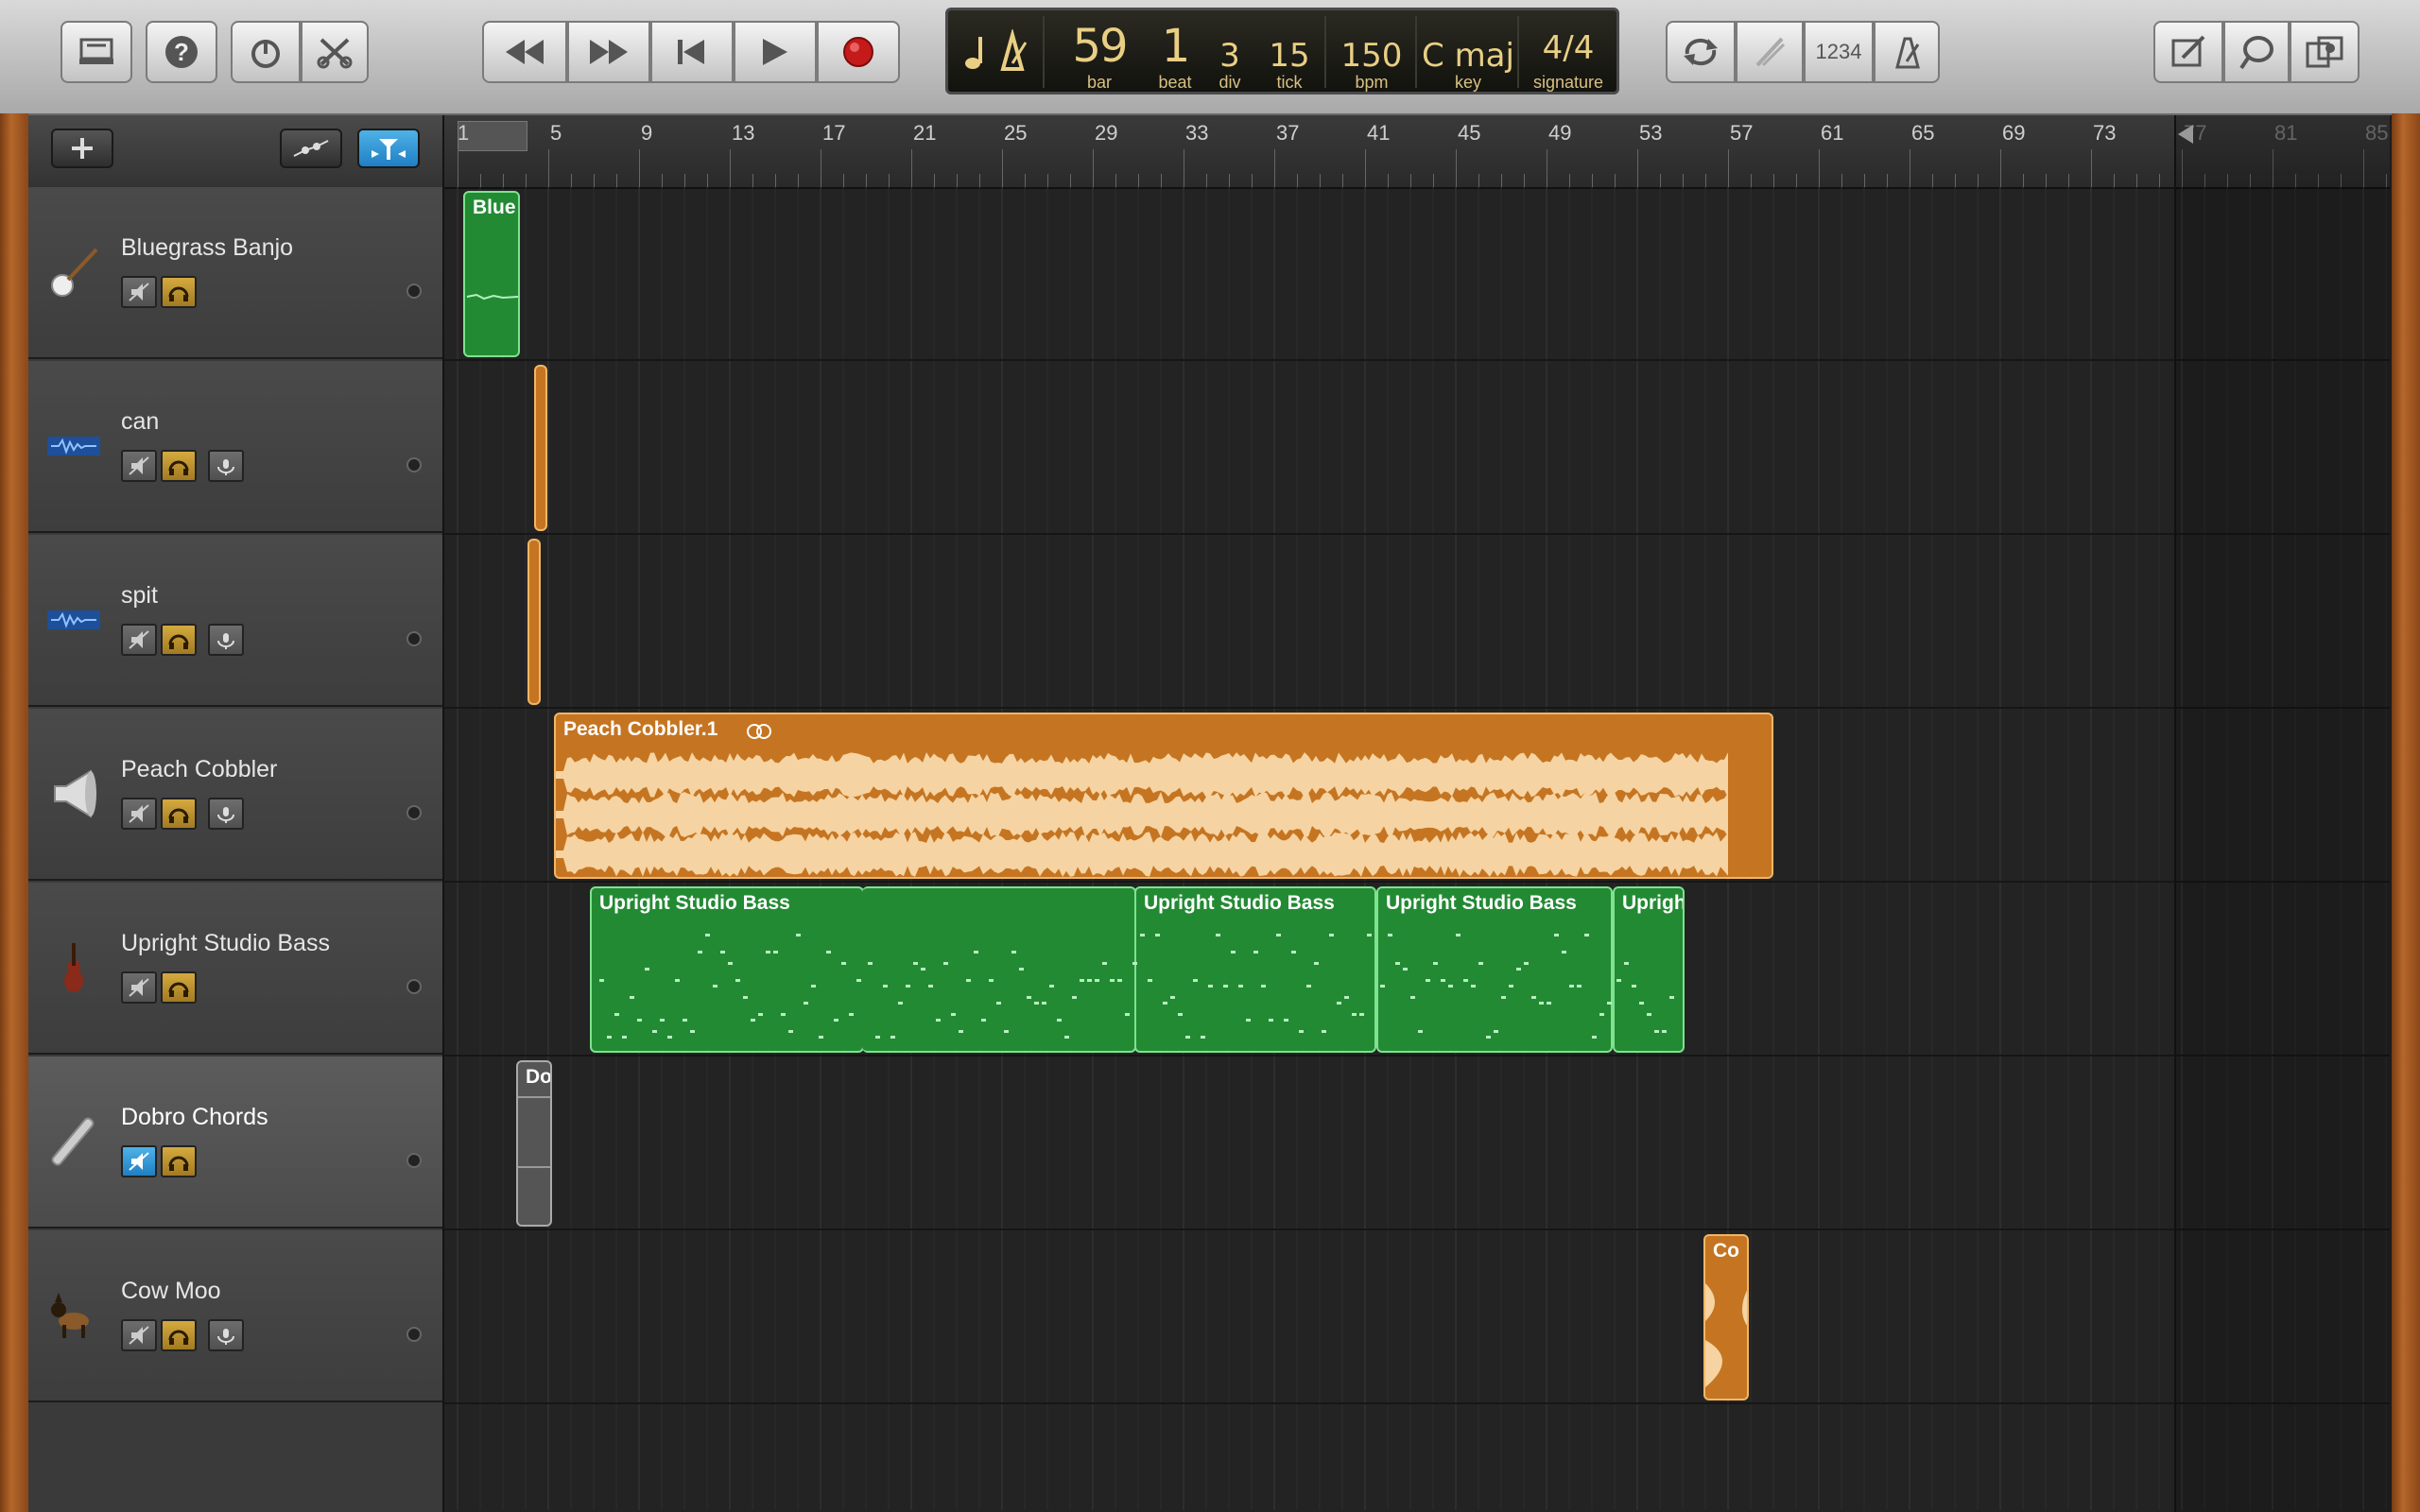 The image size is (2420, 1512). Describe the element at coordinates (858, 52) in the screenshot. I see `record-button` at that location.